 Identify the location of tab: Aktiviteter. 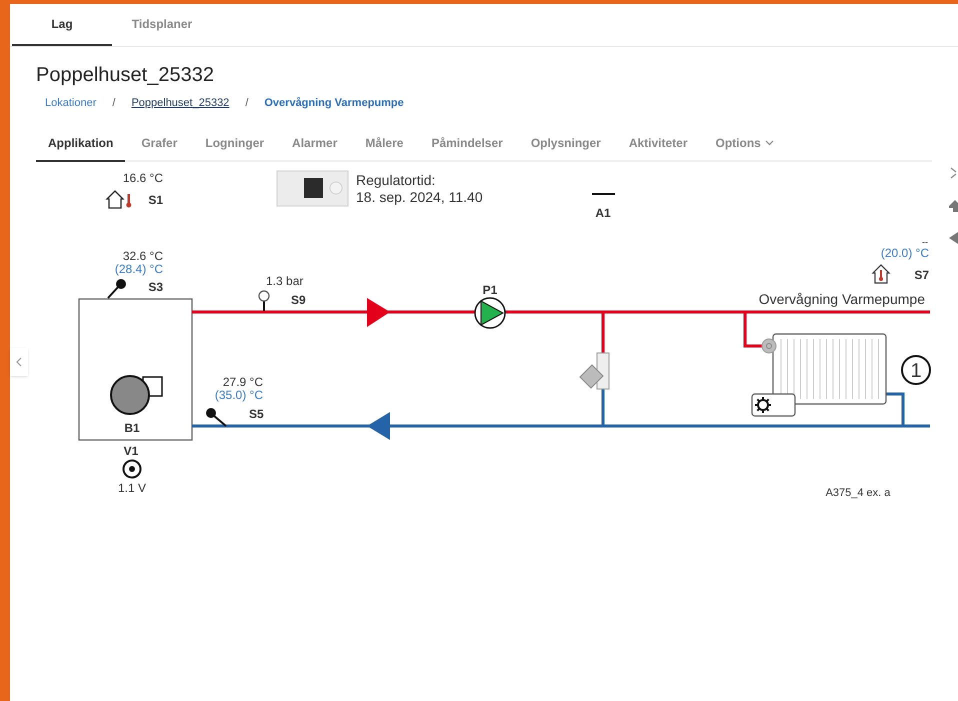
(658, 148).